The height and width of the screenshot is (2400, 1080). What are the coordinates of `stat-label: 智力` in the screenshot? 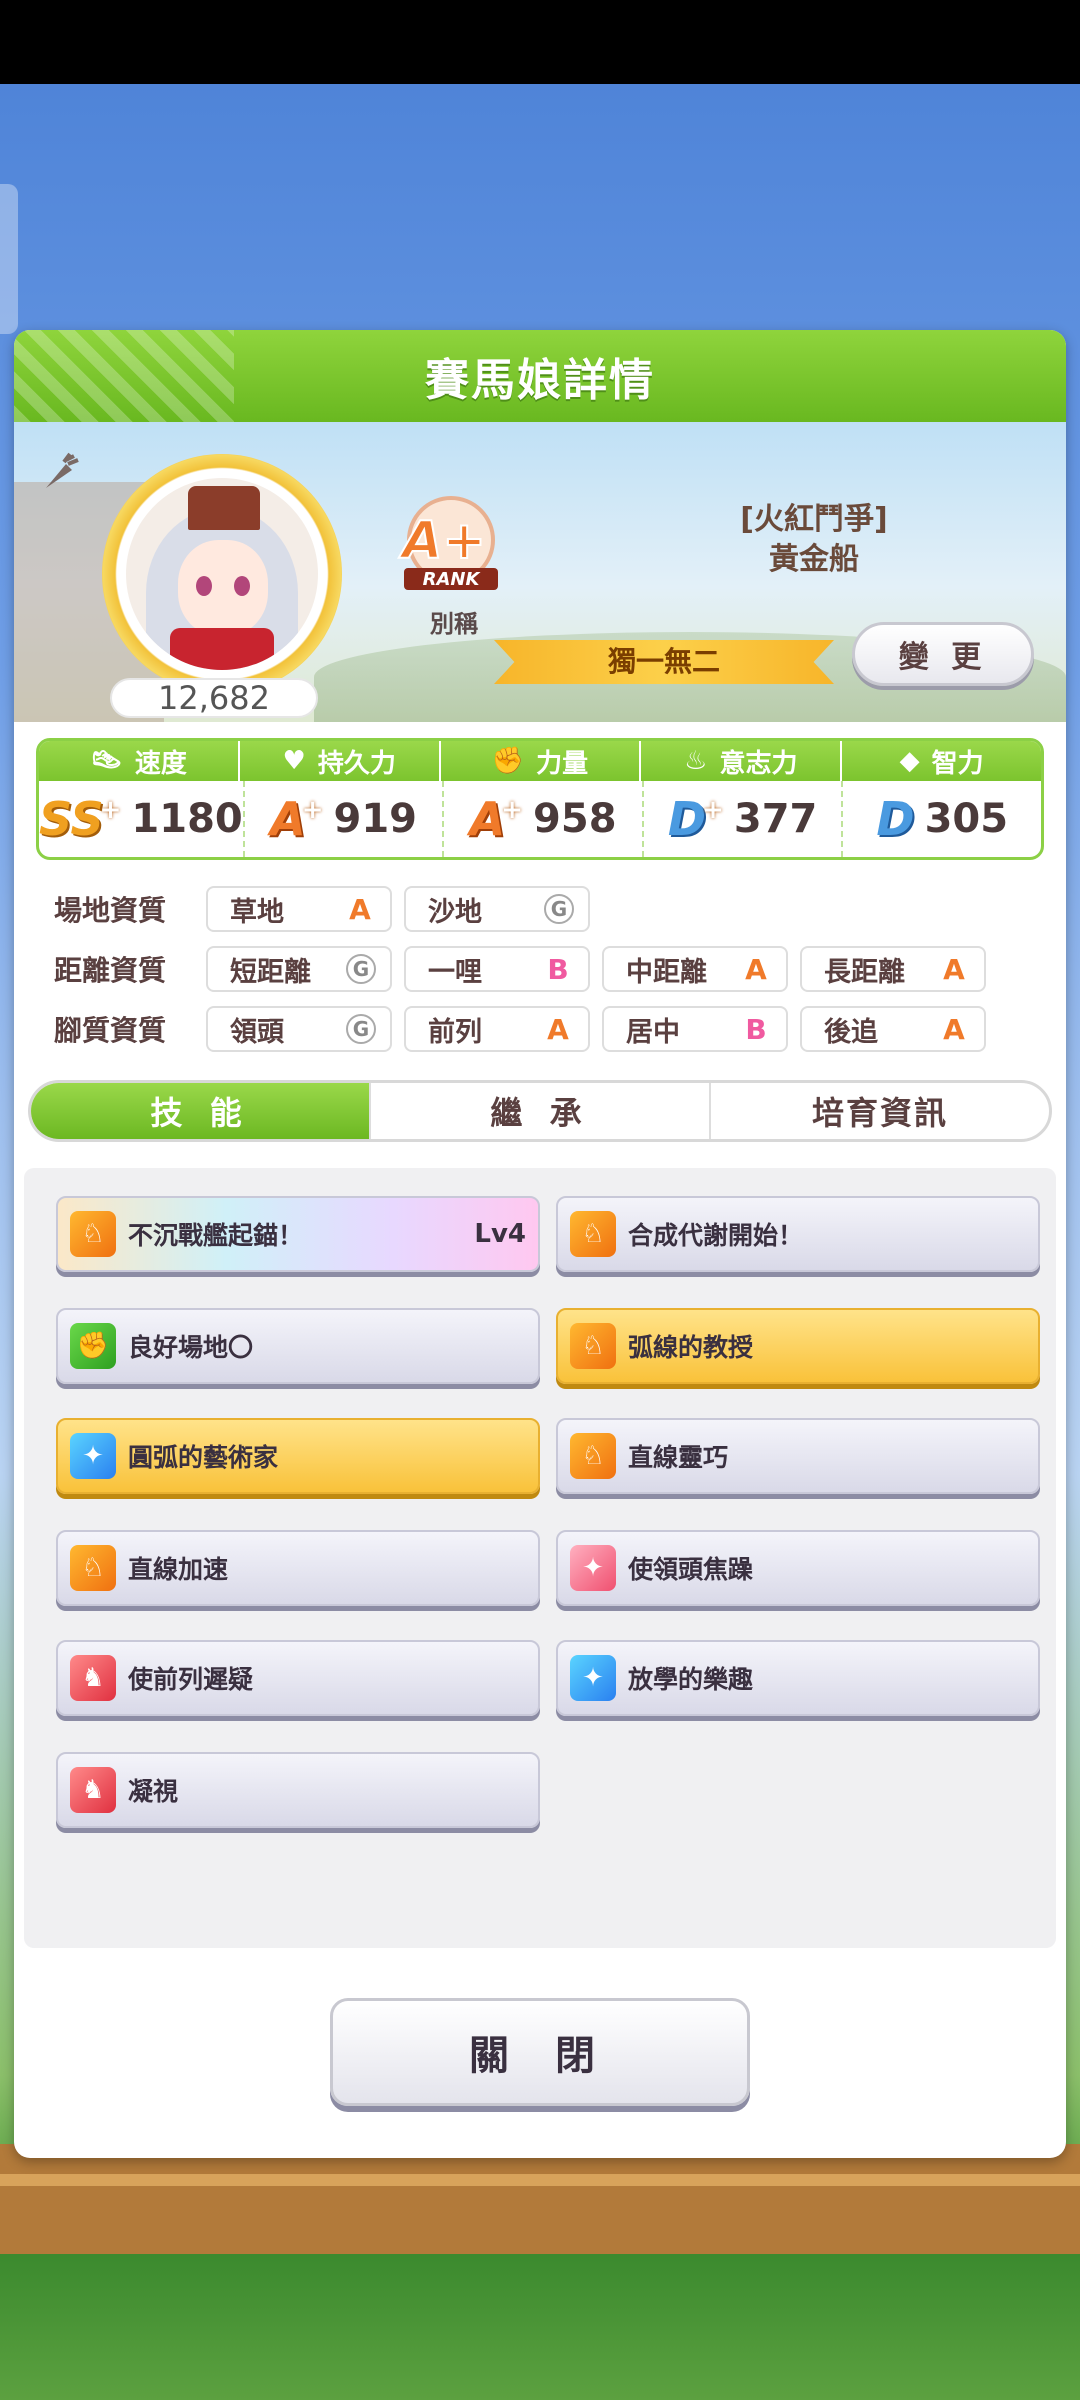 It's located at (957, 763).